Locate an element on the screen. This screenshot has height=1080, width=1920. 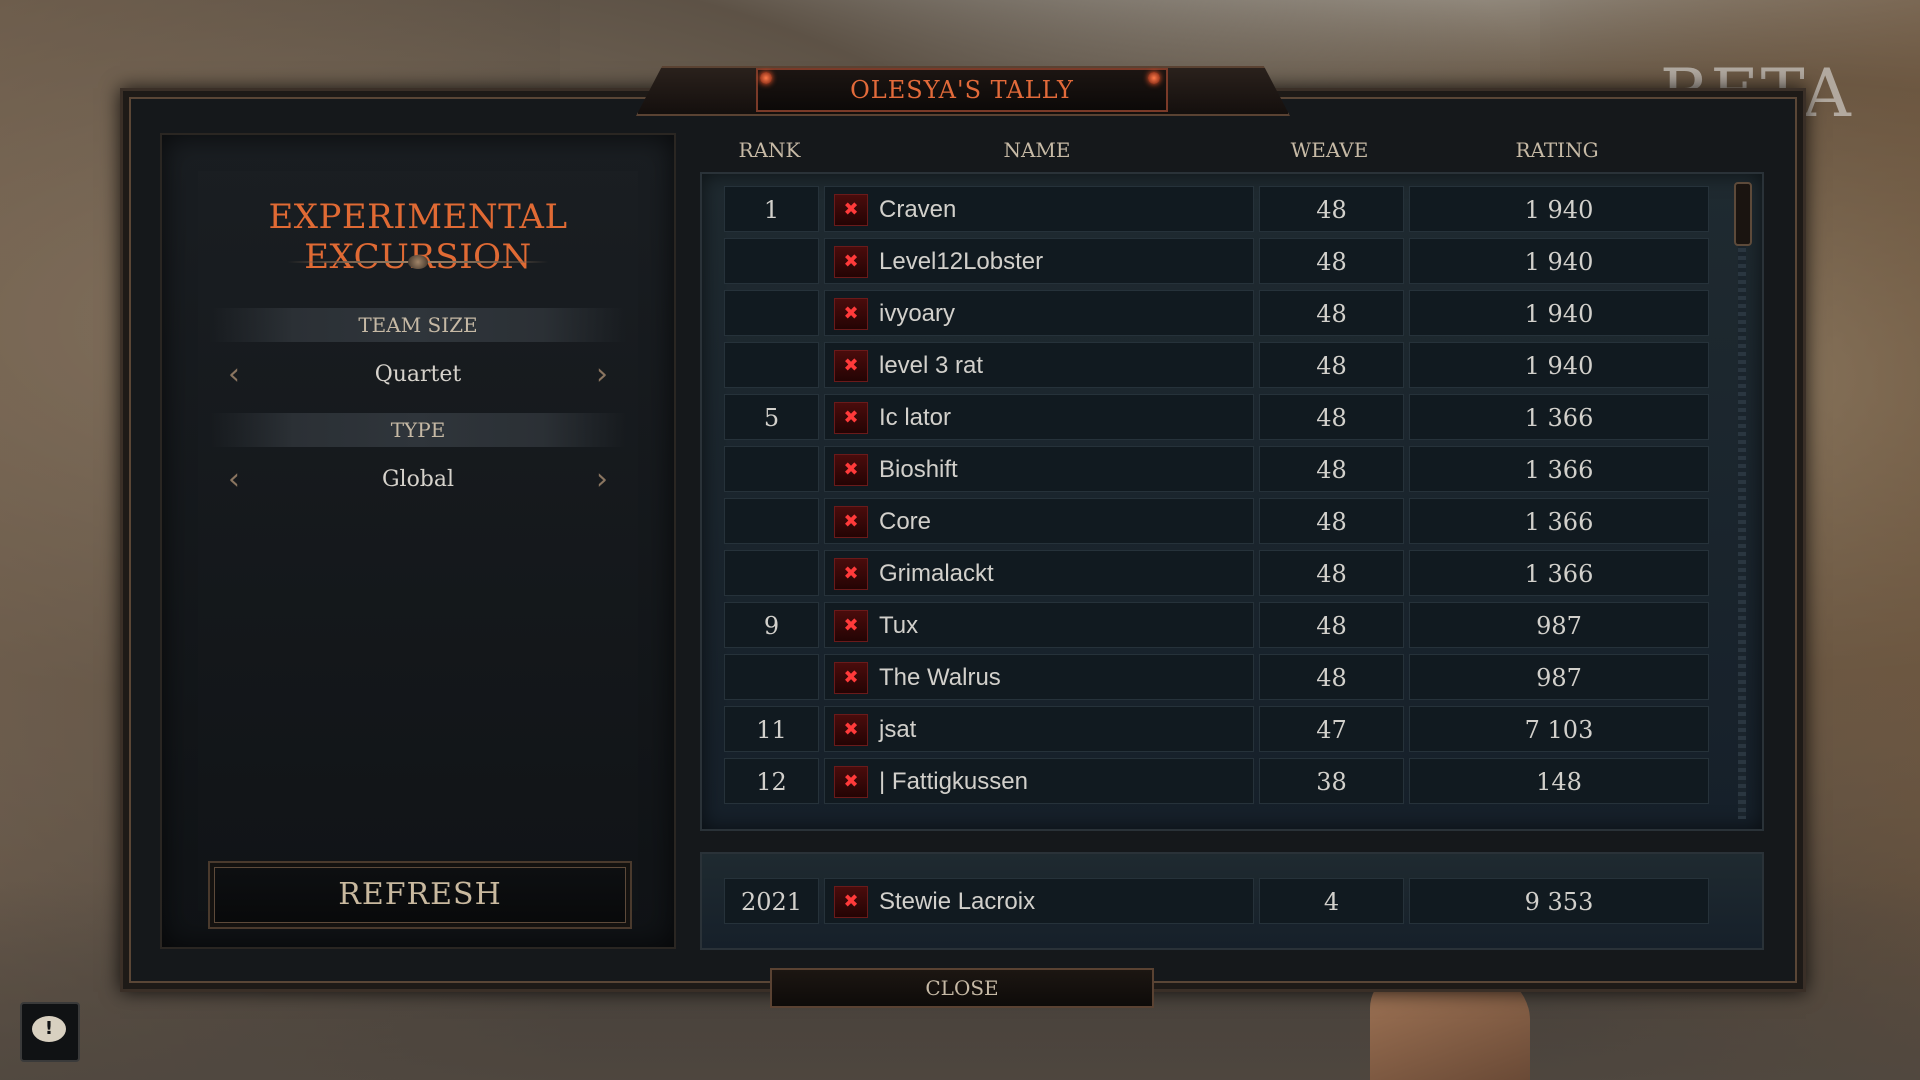
weave-cell: 47 is located at coordinates (1331, 729).